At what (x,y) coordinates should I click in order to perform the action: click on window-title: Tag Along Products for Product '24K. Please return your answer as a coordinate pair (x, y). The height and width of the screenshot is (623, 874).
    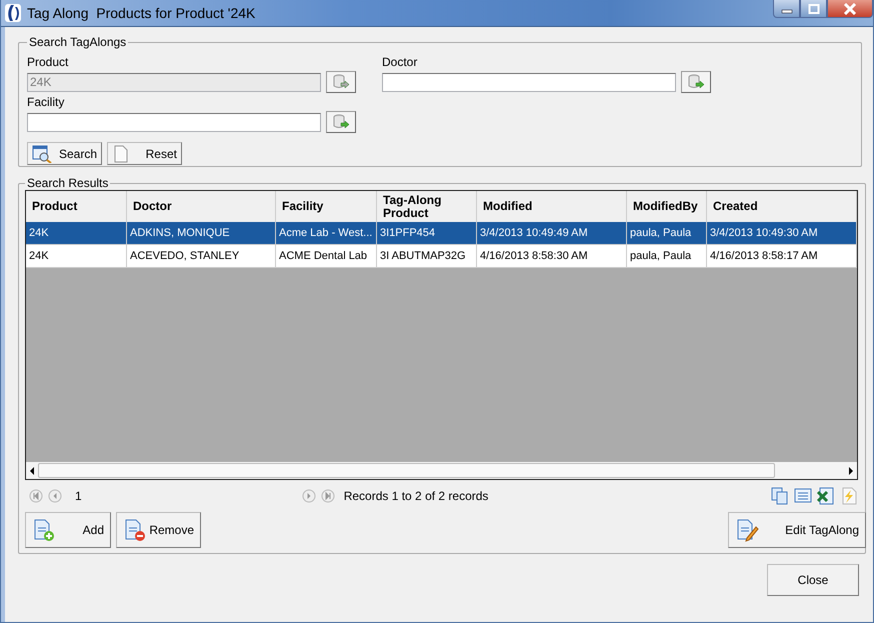
    Looking at the image, I should click on (141, 13).